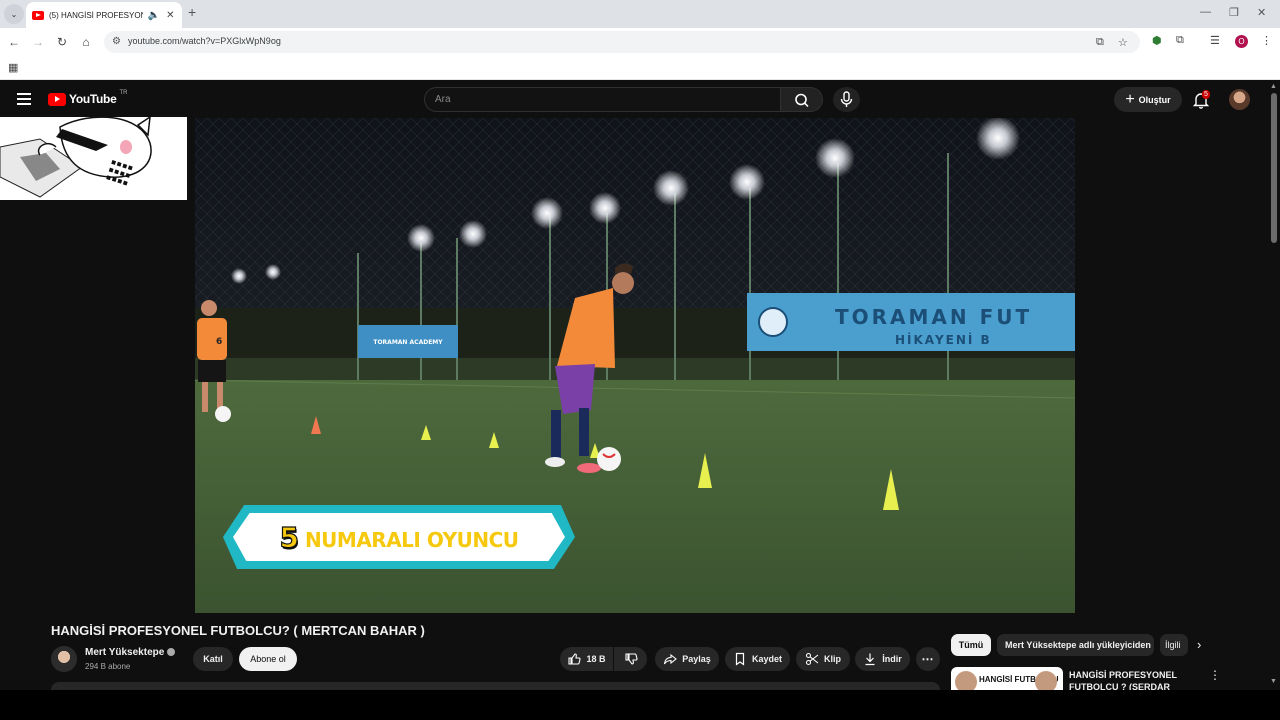 This screenshot has height=720, width=1280. I want to click on jersey-number: 6, so click(219, 342).